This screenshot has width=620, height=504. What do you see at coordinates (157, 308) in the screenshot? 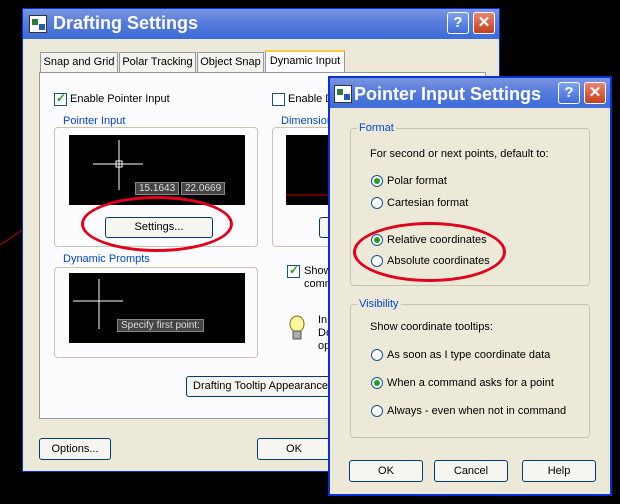
I see `prompts-preview: Specify first point:` at bounding box center [157, 308].